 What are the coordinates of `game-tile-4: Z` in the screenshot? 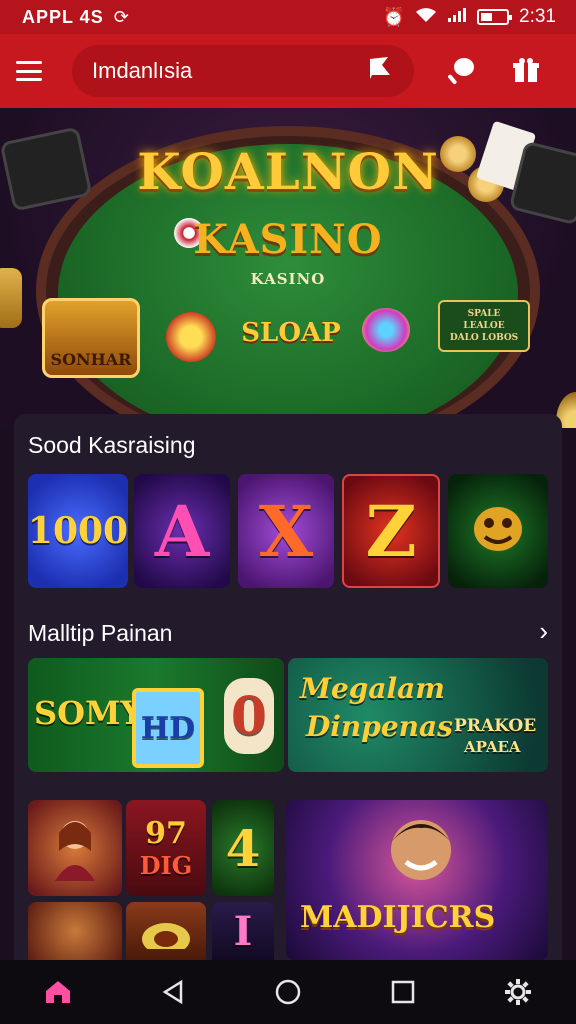 It's located at (391, 531).